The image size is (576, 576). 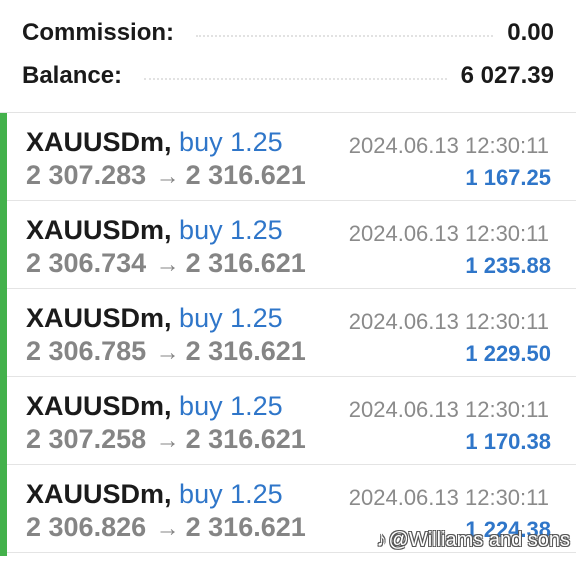 I want to click on open-price: 2 307.283, so click(x=86, y=175).